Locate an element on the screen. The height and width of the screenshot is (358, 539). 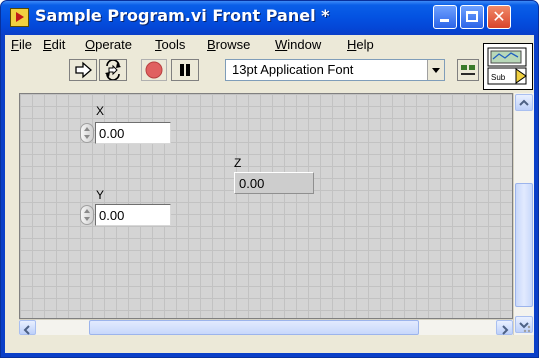
chevron-right-icon is located at coordinates (505, 330).